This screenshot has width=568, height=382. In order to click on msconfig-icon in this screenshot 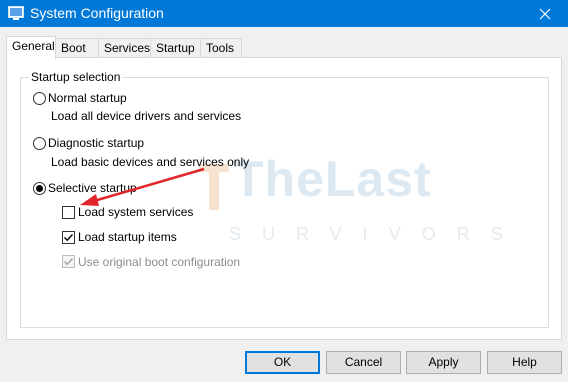, I will do `click(16, 13)`.